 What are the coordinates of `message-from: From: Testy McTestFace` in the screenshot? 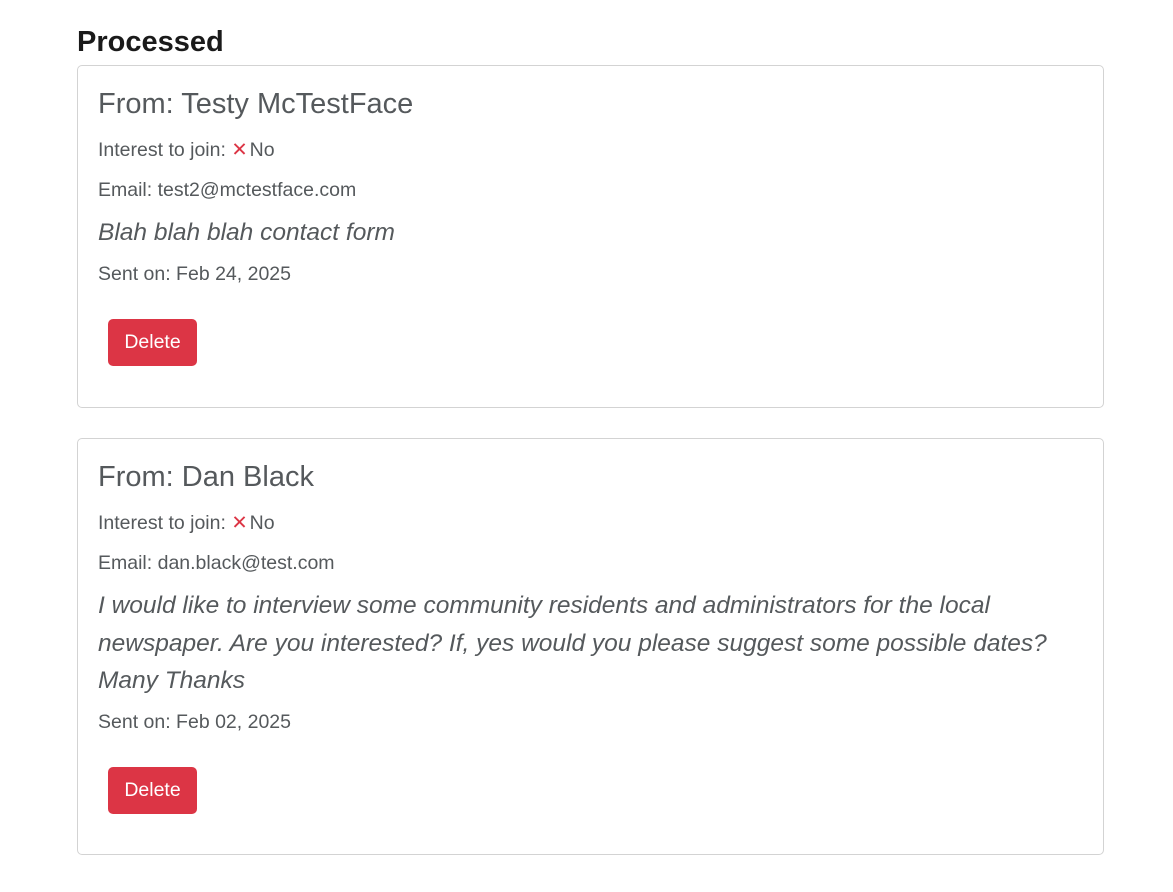 It's located at (256, 104).